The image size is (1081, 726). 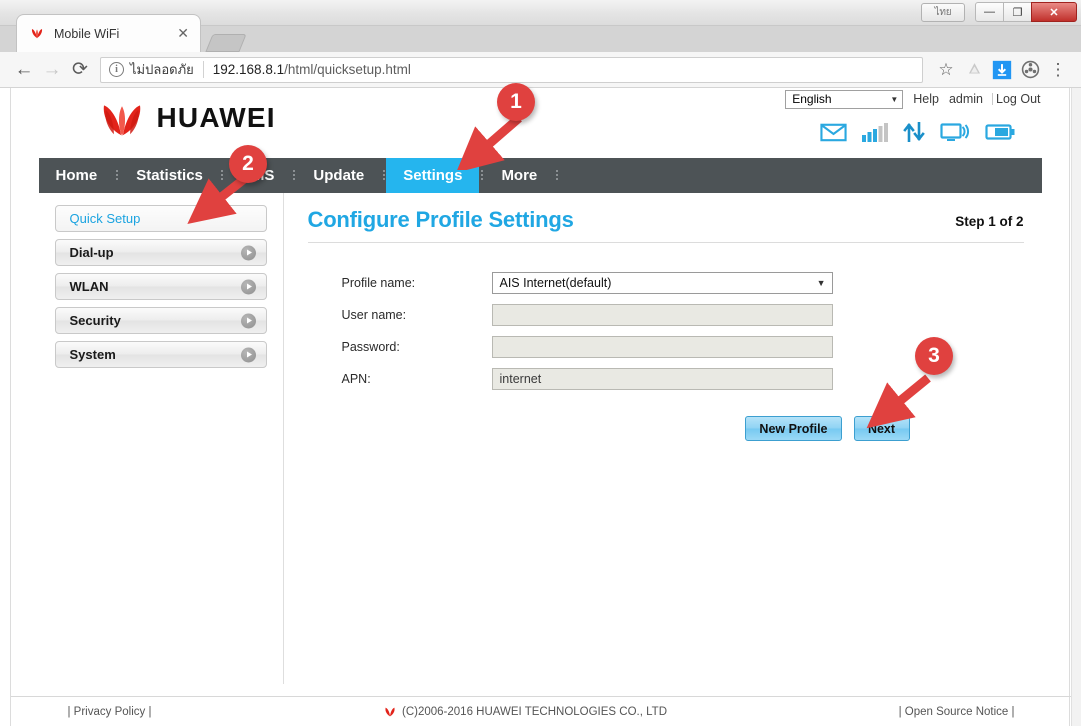 What do you see at coordinates (347, 69) in the screenshot?
I see `url-path: /html/quicksetup.html` at bounding box center [347, 69].